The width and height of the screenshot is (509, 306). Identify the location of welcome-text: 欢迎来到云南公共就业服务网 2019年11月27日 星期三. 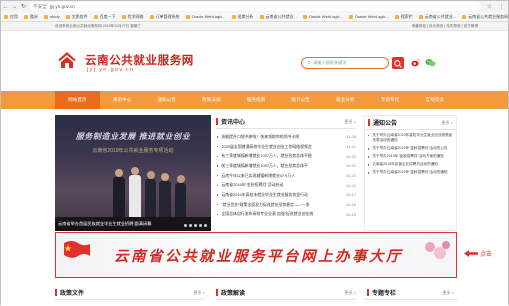
(98, 25).